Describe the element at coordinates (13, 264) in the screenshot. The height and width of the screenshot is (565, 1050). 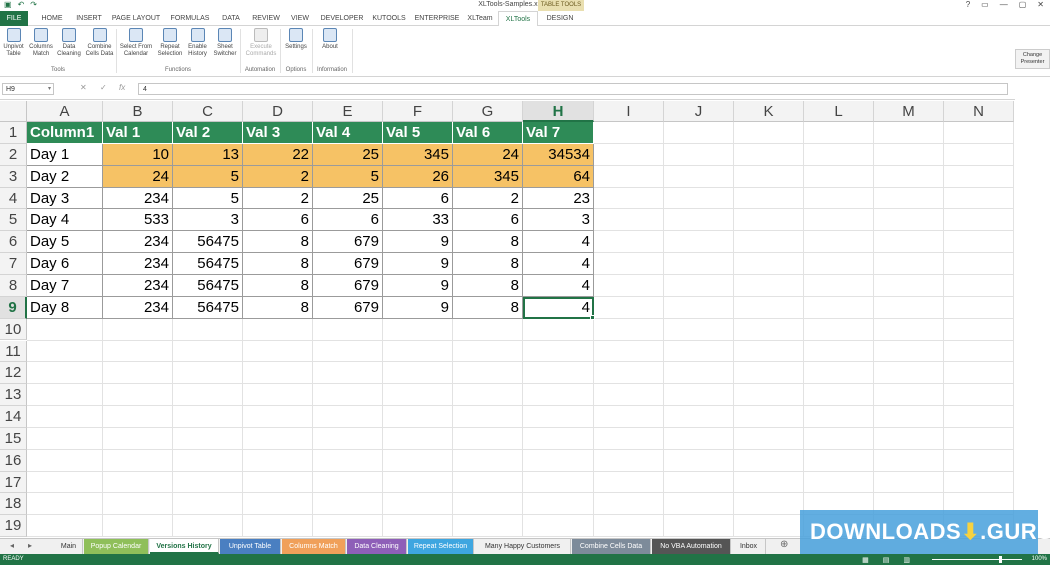
I see `row-header-7: 7` at that location.